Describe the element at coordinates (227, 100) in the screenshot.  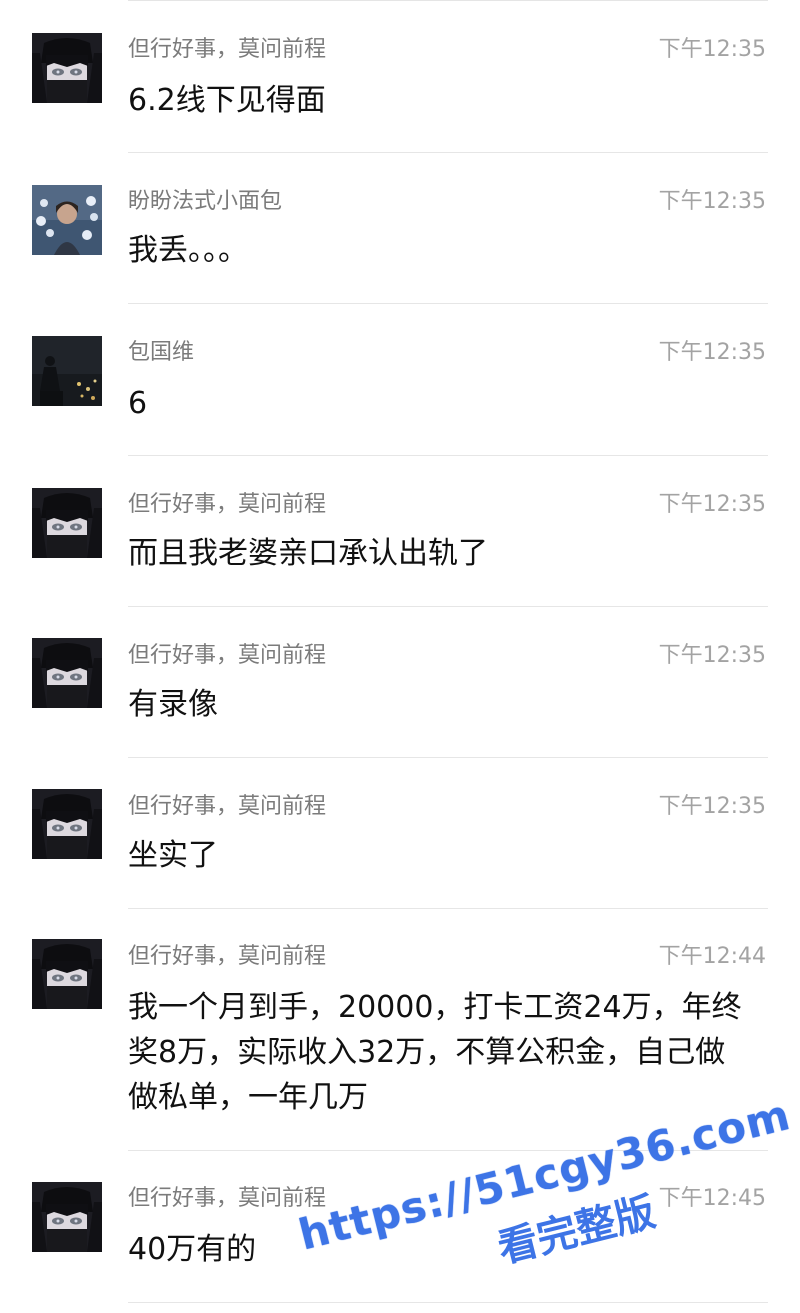
I see `message-text: 6.2线下见得面` at that location.